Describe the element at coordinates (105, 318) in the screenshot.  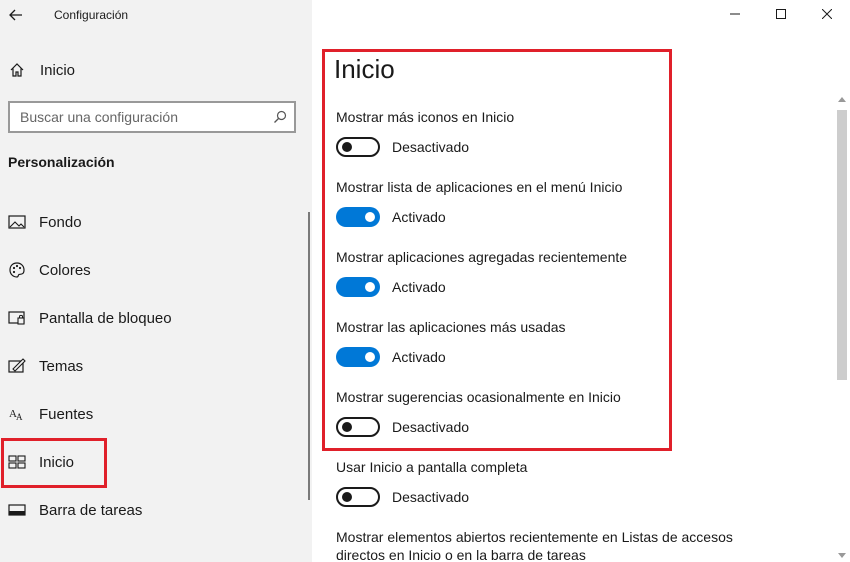
I see `sidebar-item-label: Pantalla de bloqueo` at that location.